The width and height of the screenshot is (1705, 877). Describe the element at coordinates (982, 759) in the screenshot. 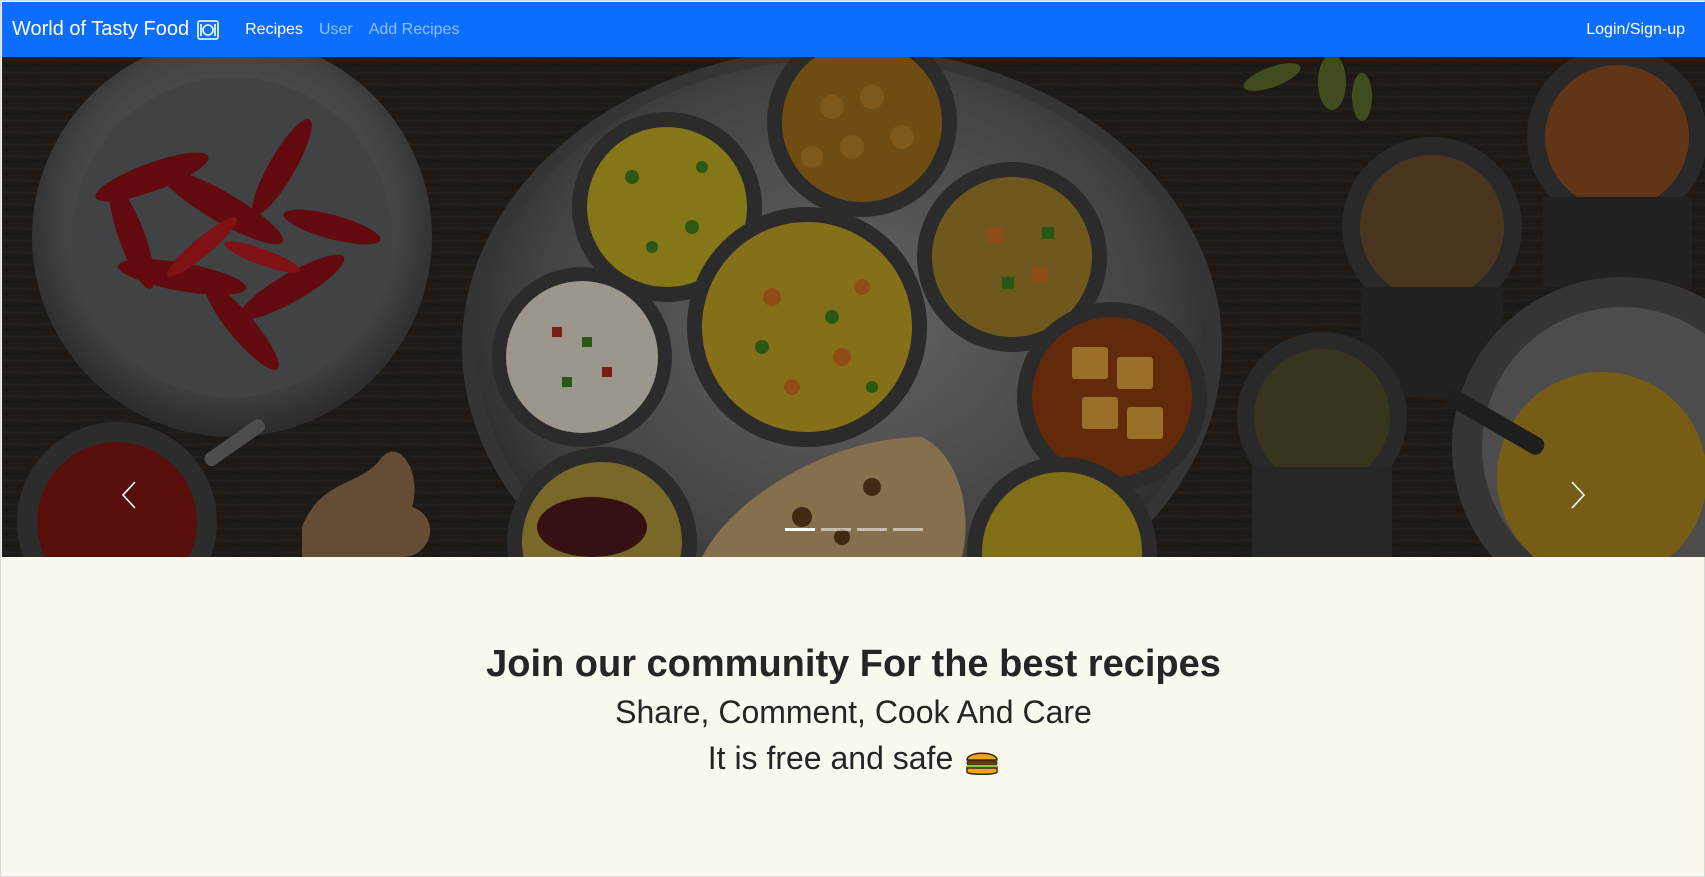

I see `hamburger-icon` at that location.